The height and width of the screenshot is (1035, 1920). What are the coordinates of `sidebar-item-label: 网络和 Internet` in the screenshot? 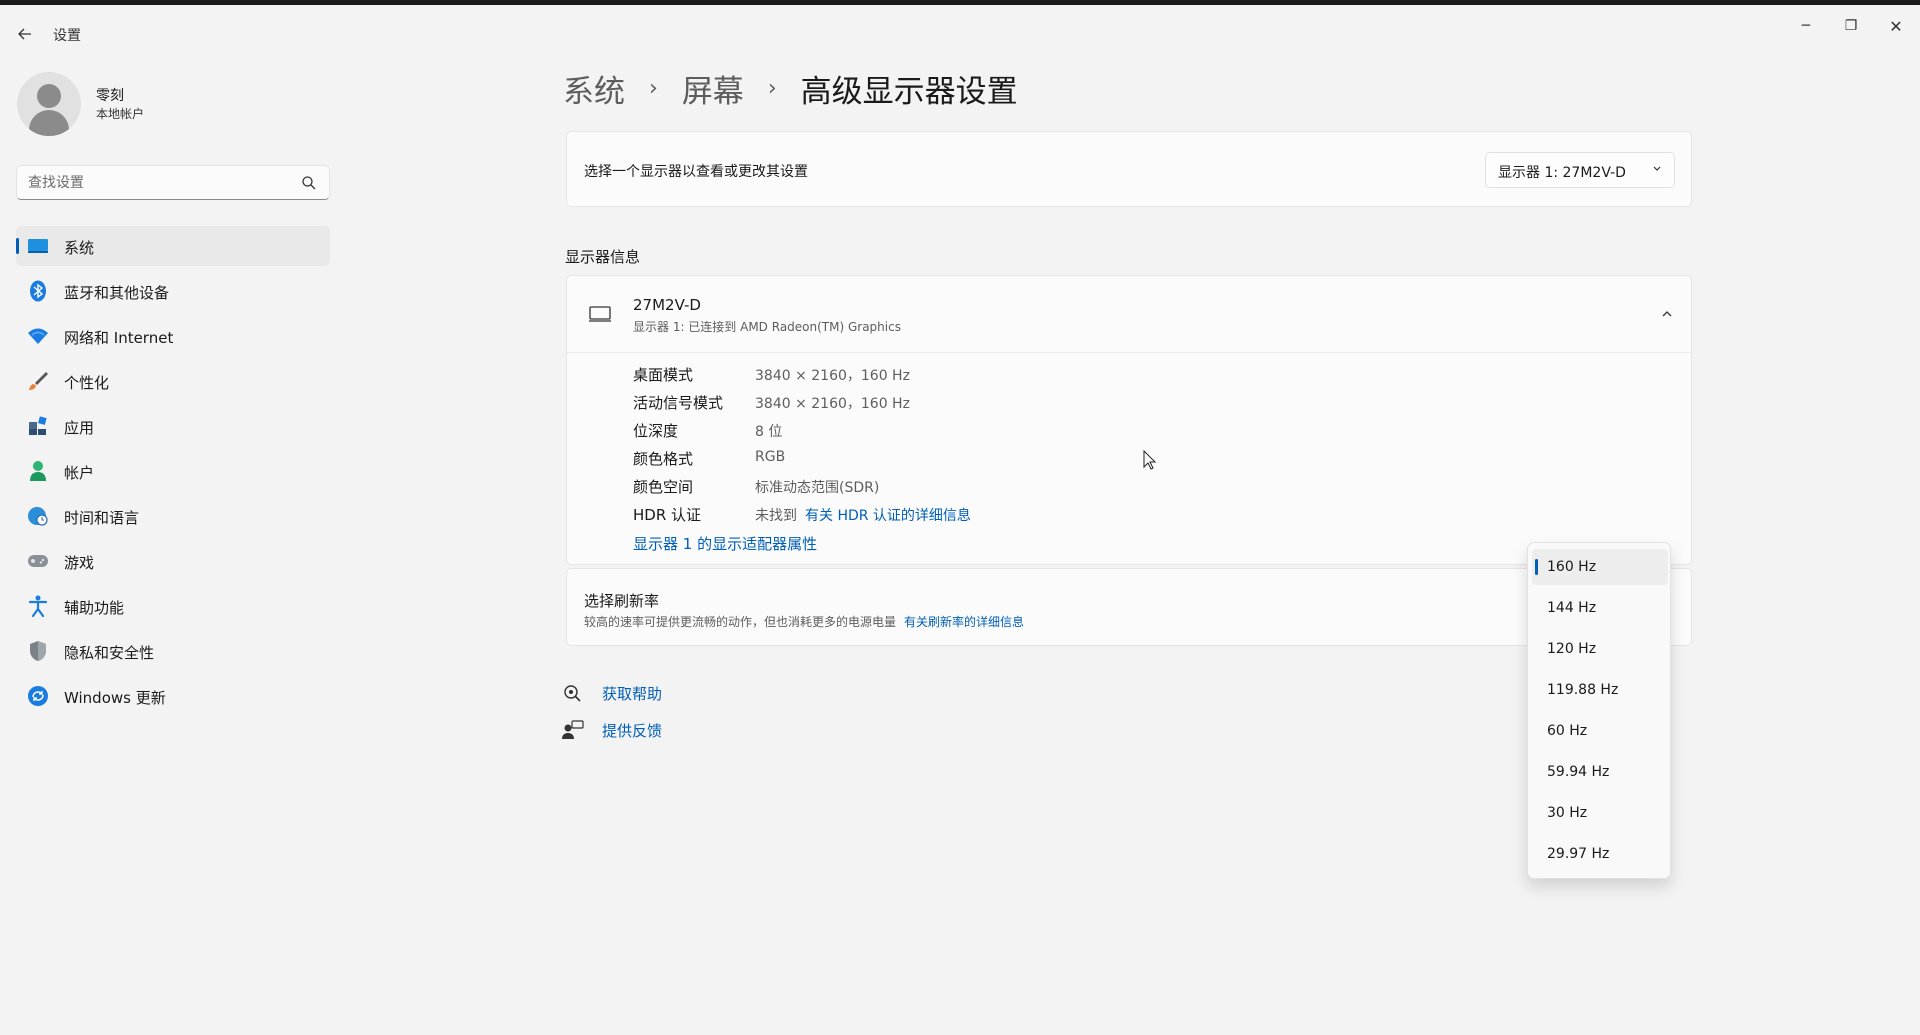 It's located at (119, 338).